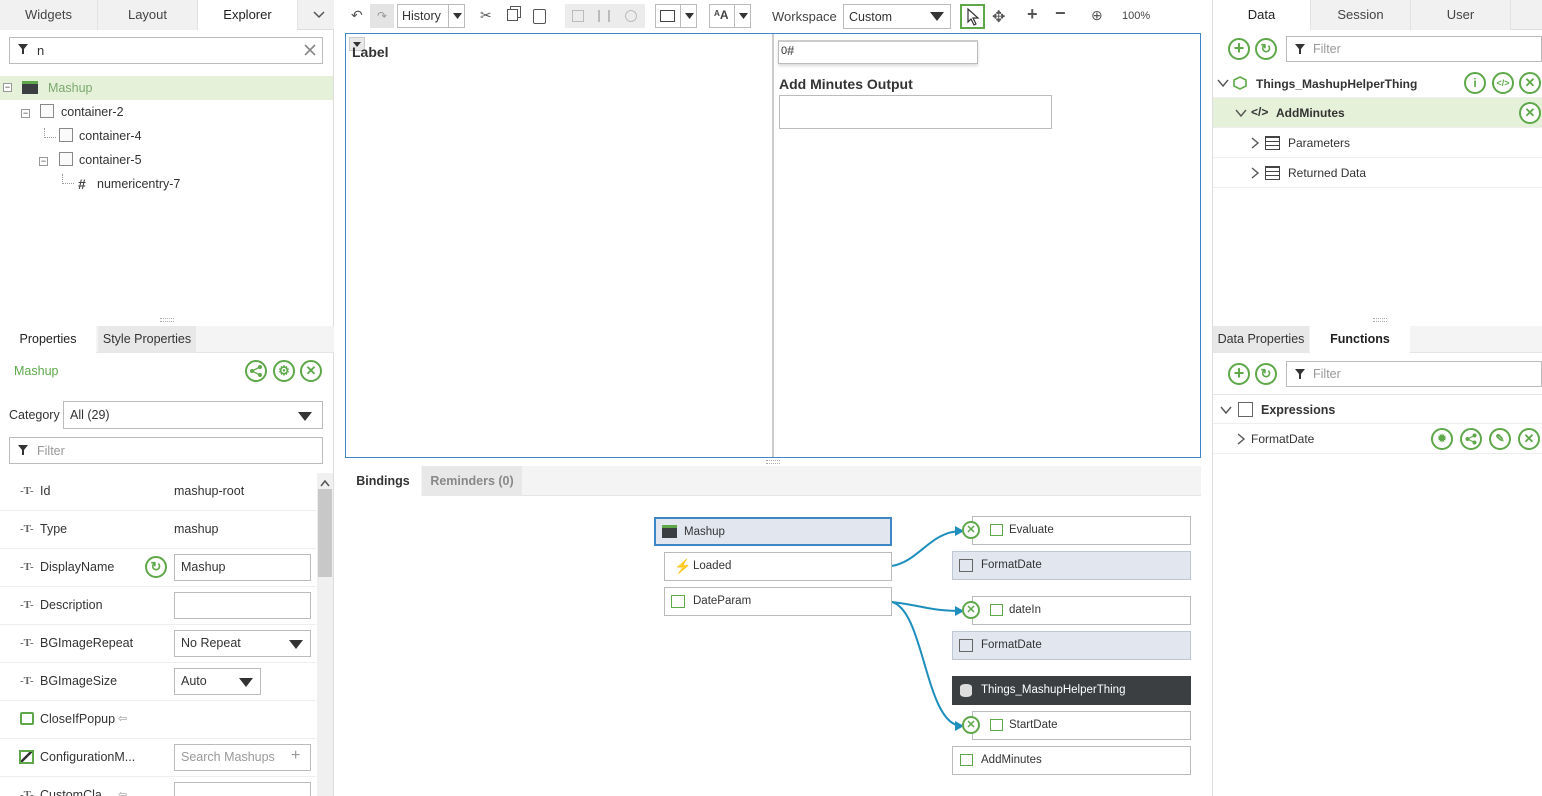 This screenshot has height=796, width=1542. I want to click on description-input, so click(242, 605).